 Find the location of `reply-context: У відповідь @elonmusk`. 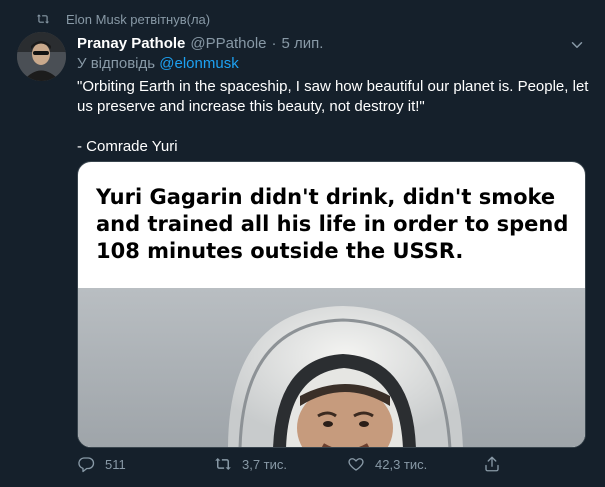

reply-context: У відповідь @elonmusk is located at coordinates (158, 63).